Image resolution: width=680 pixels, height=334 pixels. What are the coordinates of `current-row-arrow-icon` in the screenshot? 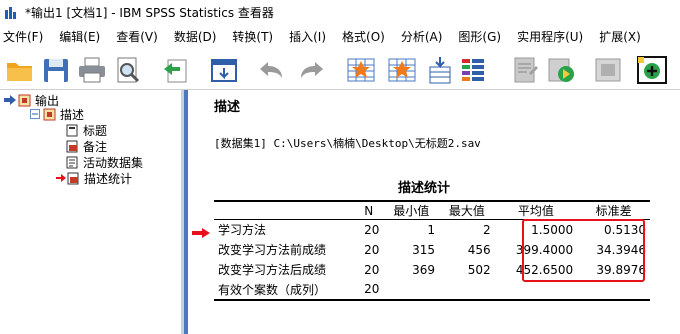 It's located at (201, 233).